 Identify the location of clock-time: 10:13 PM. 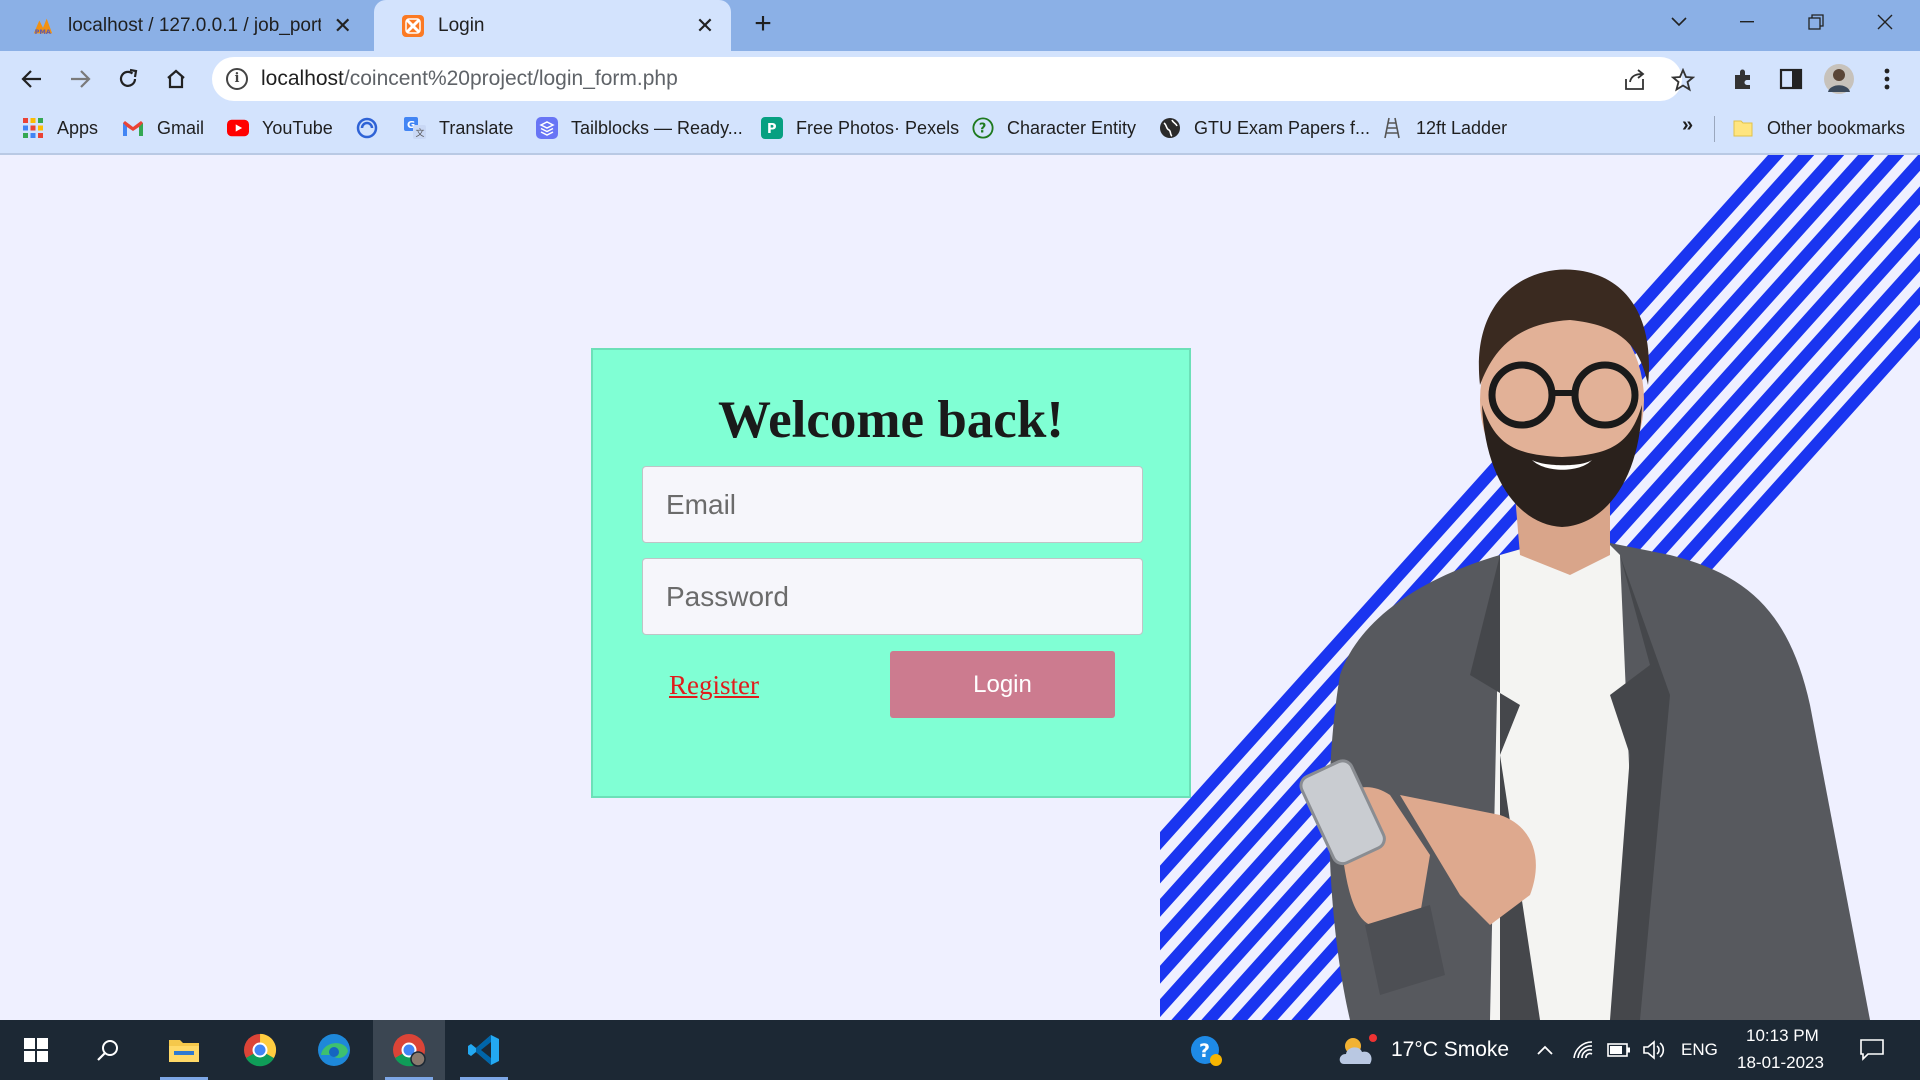
(1782, 1036).